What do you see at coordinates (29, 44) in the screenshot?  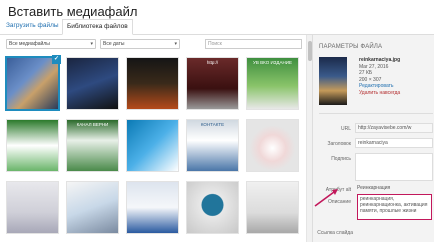 I see `media-type-filter-value: Все медиафайлы` at bounding box center [29, 44].